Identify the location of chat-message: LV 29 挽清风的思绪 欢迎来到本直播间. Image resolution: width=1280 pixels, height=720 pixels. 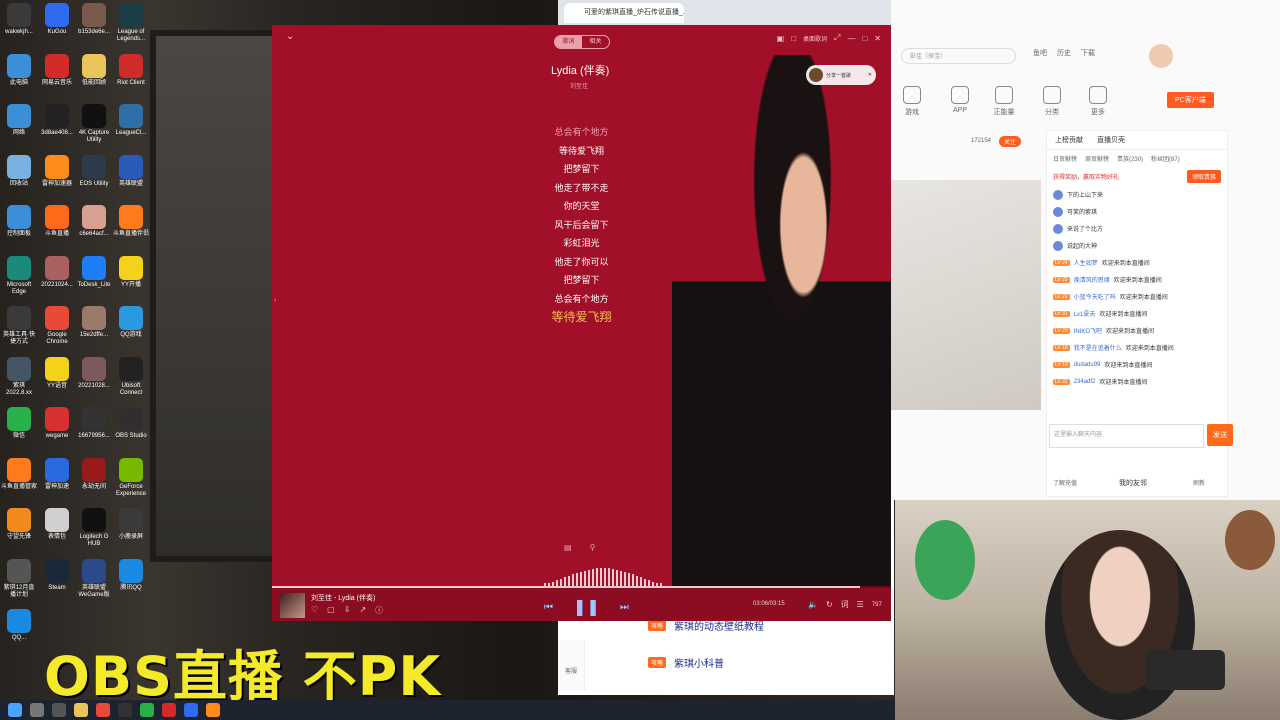
(1137, 279).